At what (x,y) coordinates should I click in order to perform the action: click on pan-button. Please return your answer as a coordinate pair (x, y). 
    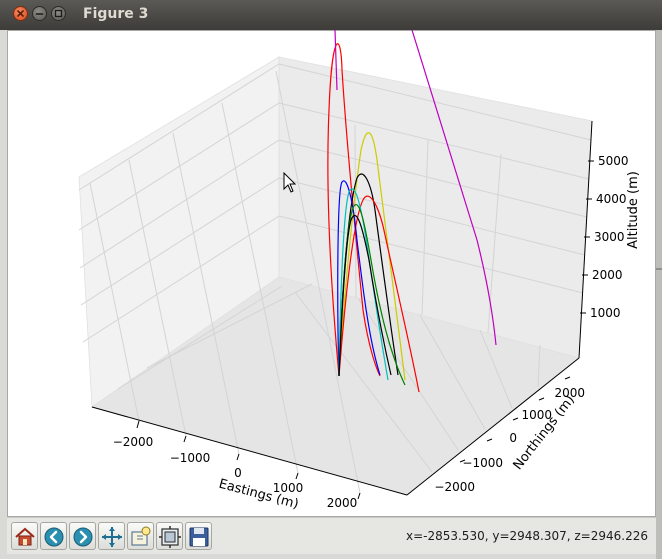
    Looking at the image, I should click on (111, 536).